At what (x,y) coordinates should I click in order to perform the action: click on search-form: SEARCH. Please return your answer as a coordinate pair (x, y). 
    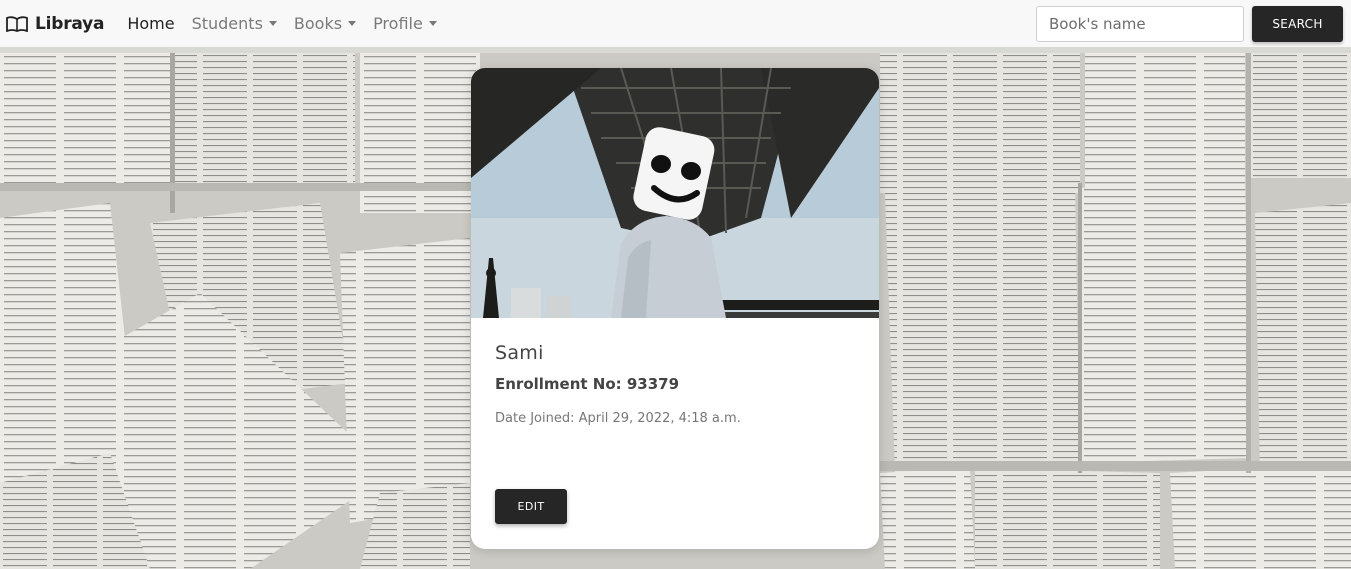
    Looking at the image, I should click on (1189, 24).